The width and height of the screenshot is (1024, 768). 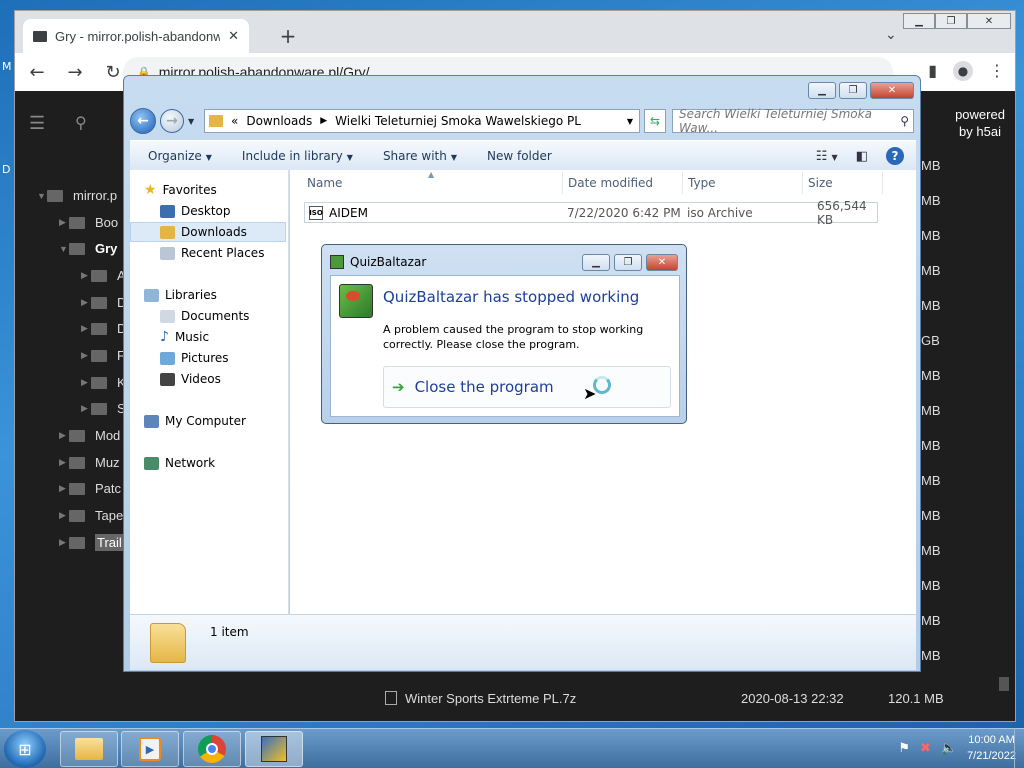 I want to click on include-in-library-button: Include in library ▼, so click(x=297, y=156).